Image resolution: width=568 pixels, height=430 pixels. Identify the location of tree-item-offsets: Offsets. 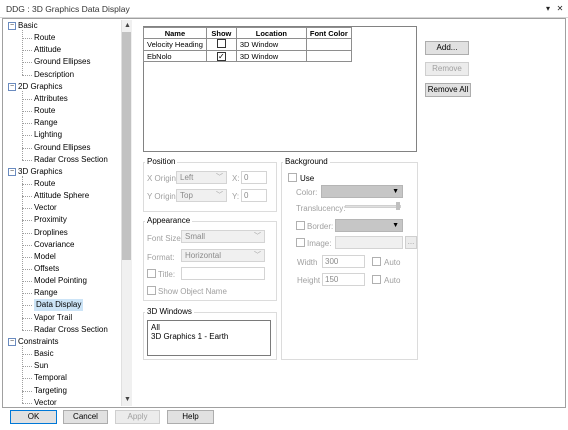
(46, 269).